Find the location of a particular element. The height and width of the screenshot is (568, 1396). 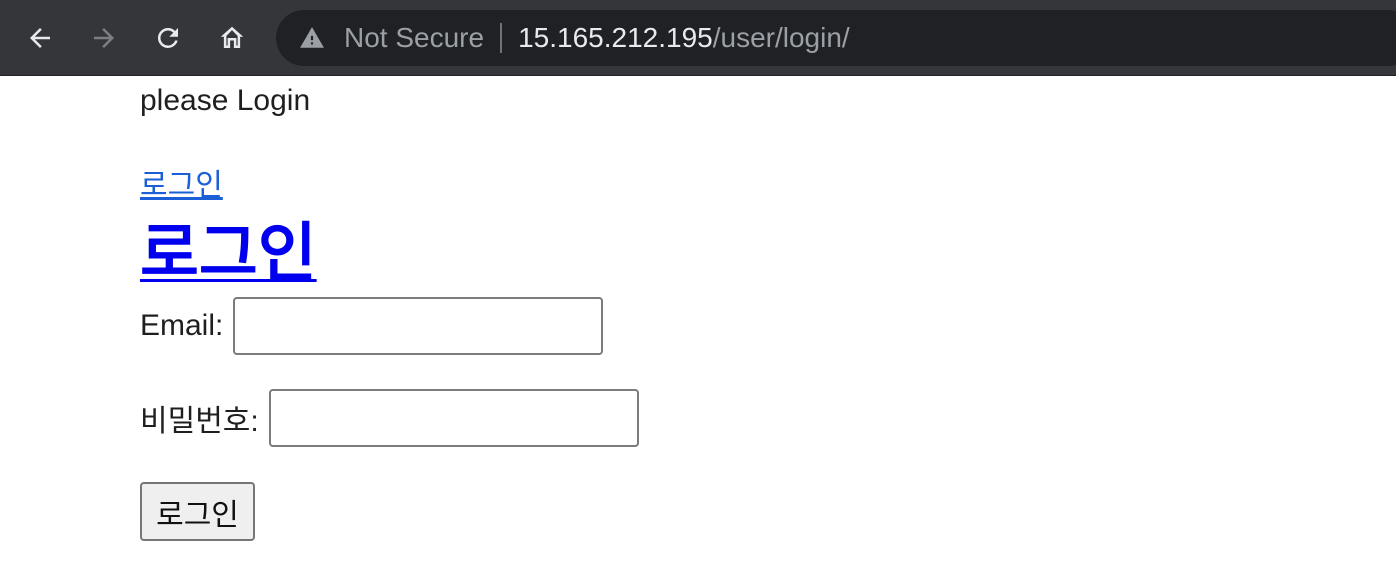

arrow-left-icon is located at coordinates (40, 38).